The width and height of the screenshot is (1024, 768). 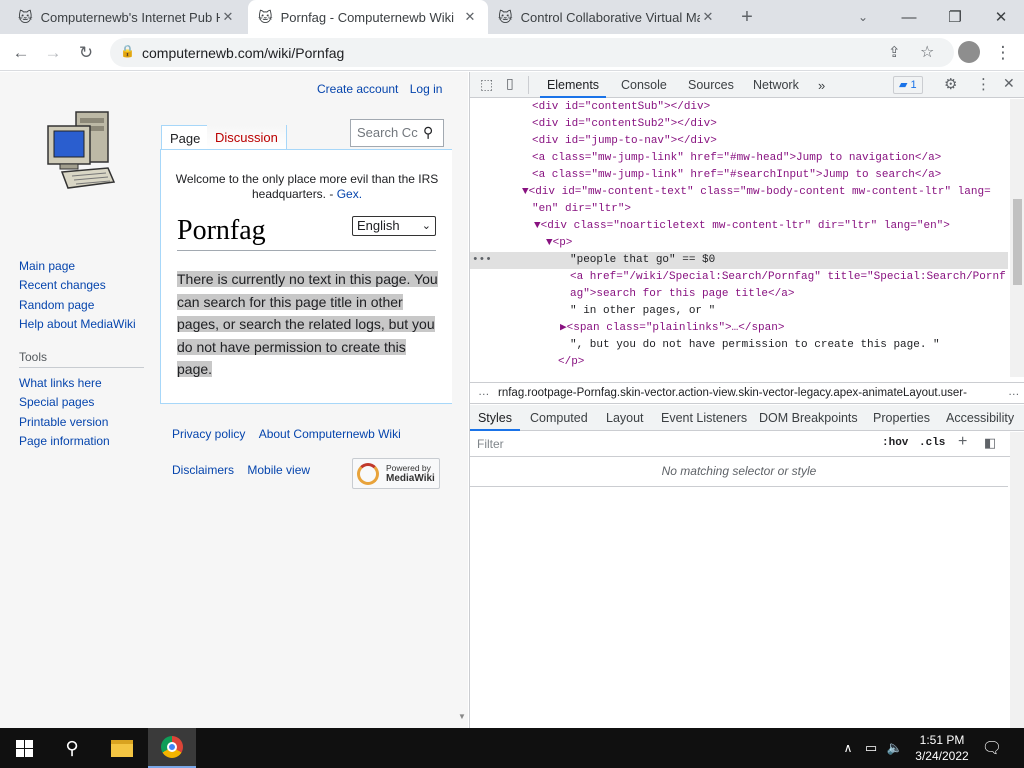 I want to click on restore-icon: ❐, so click(x=955, y=17).